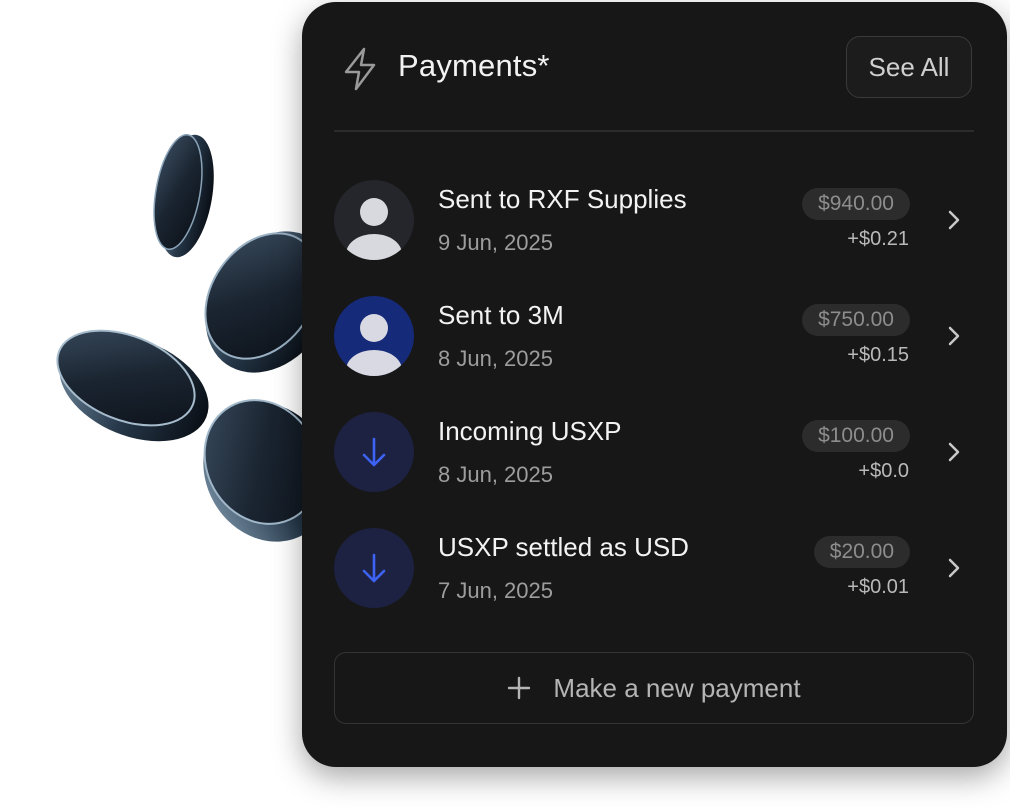 Image resolution: width=1010 pixels, height=807 pixels. I want to click on make-new-payment-label: Make a new payment, so click(677, 687).